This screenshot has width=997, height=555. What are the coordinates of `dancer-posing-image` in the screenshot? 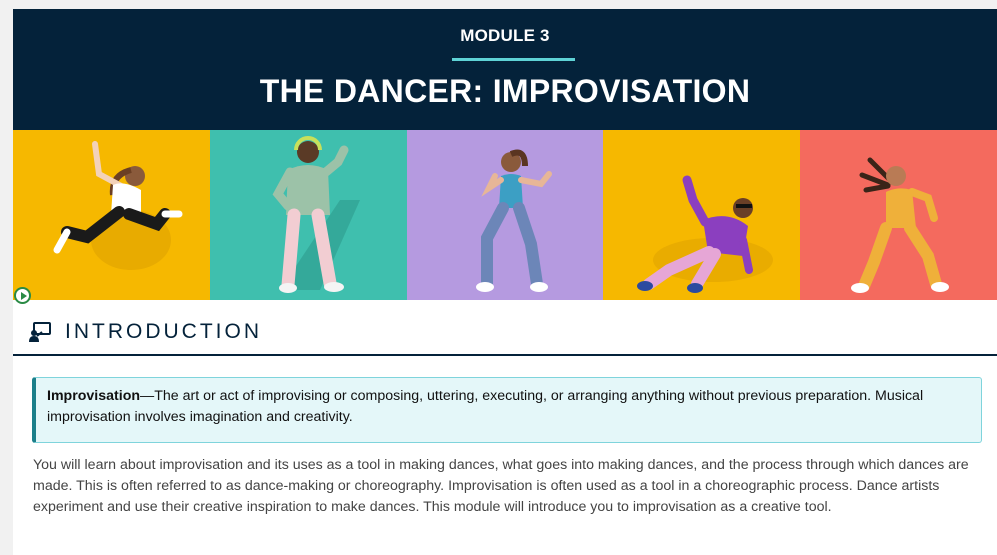 It's located at (505, 215).